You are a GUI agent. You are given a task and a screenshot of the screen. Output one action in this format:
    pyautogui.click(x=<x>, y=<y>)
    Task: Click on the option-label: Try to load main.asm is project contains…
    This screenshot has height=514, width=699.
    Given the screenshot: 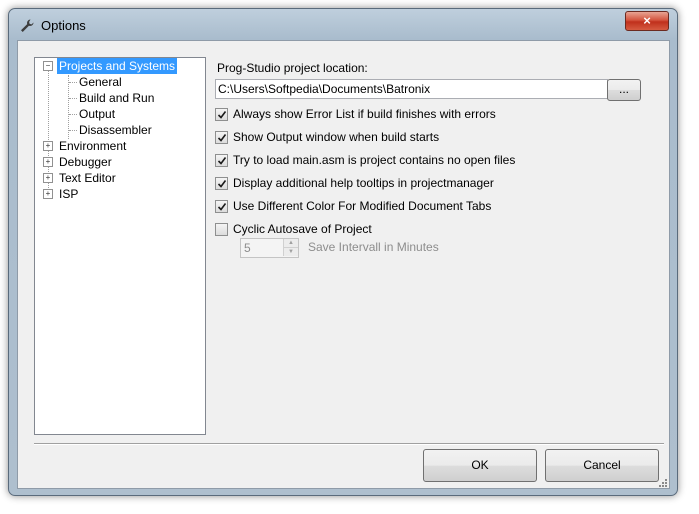 What is the action you would take?
    pyautogui.click(x=374, y=160)
    